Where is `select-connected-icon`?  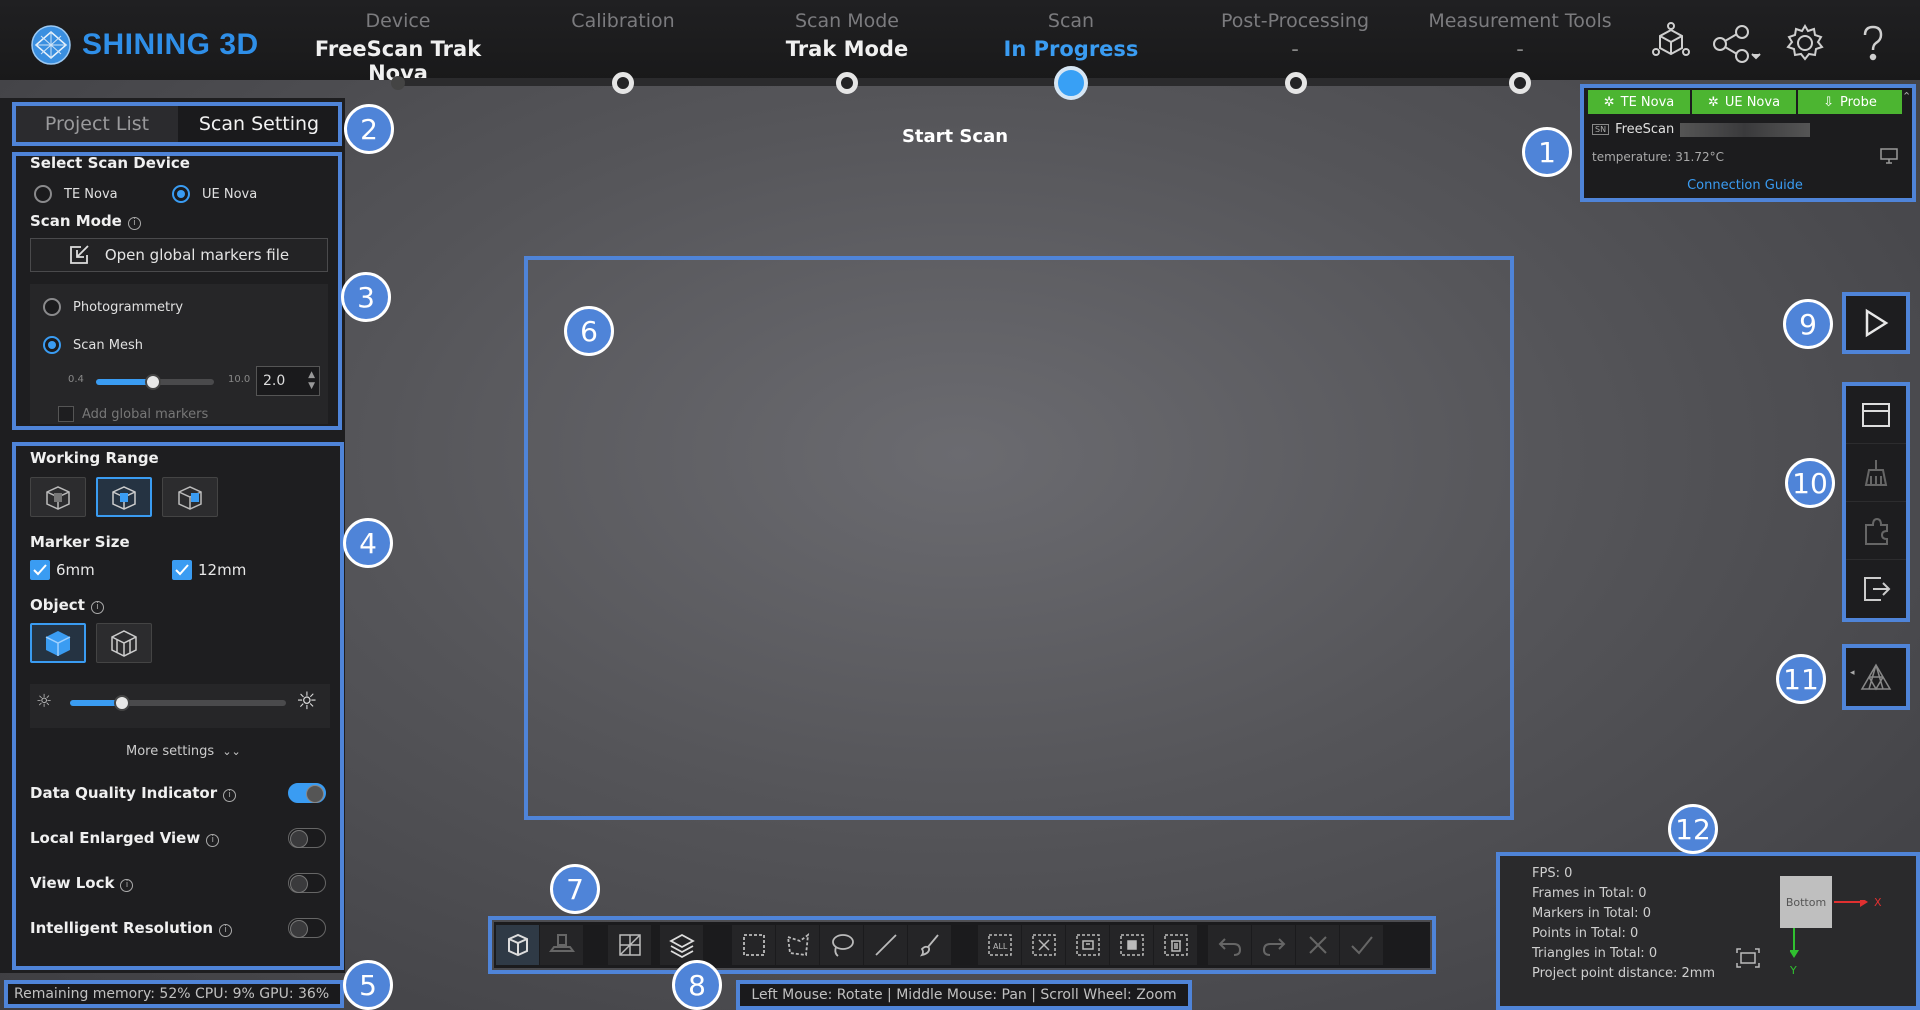
select-connected-icon is located at coordinates (1131, 945).